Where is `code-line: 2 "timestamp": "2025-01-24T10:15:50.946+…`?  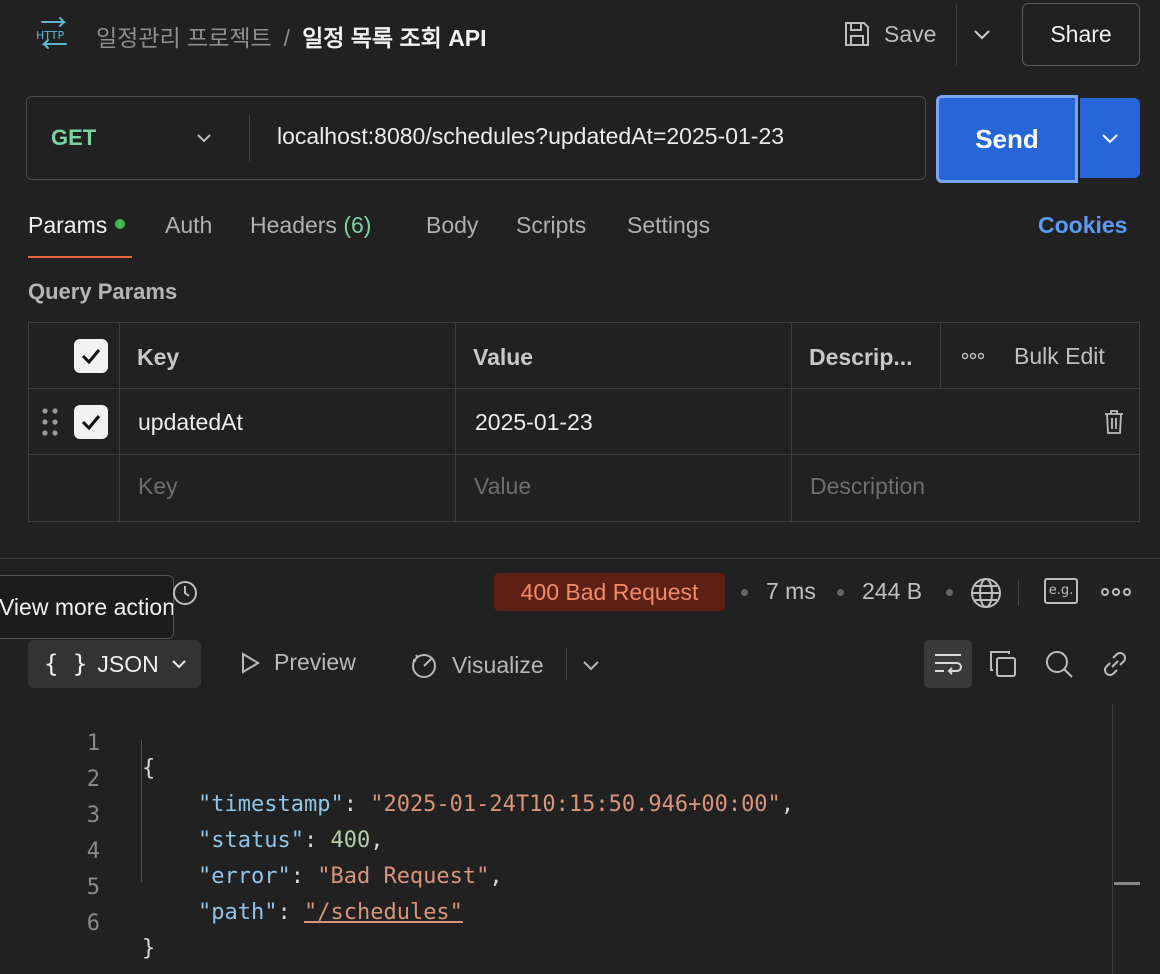 code-line: 2 "timestamp": "2025-01-24T10:15:50.946+… is located at coordinates (397, 779).